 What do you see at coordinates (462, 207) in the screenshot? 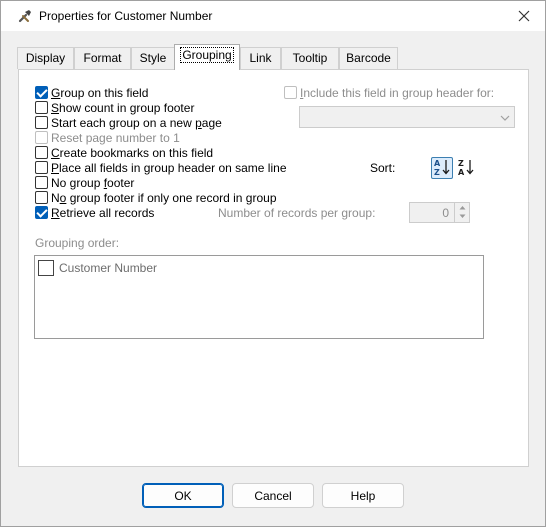
I see `spin-up-icon` at bounding box center [462, 207].